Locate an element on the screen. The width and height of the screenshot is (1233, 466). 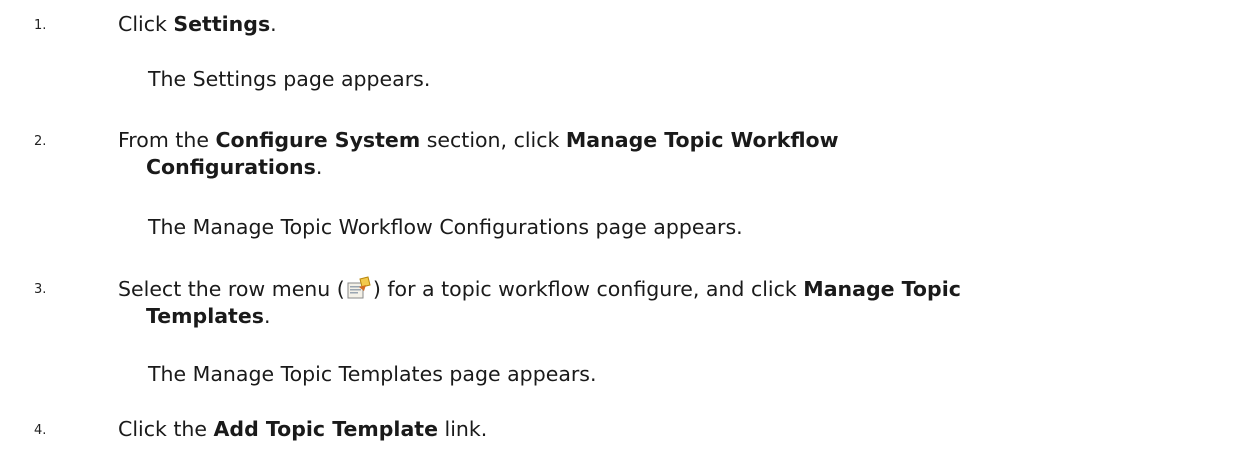
ui-label-manage-topic-workflow: Manage Topic Workflow is located at coordinates (702, 140).